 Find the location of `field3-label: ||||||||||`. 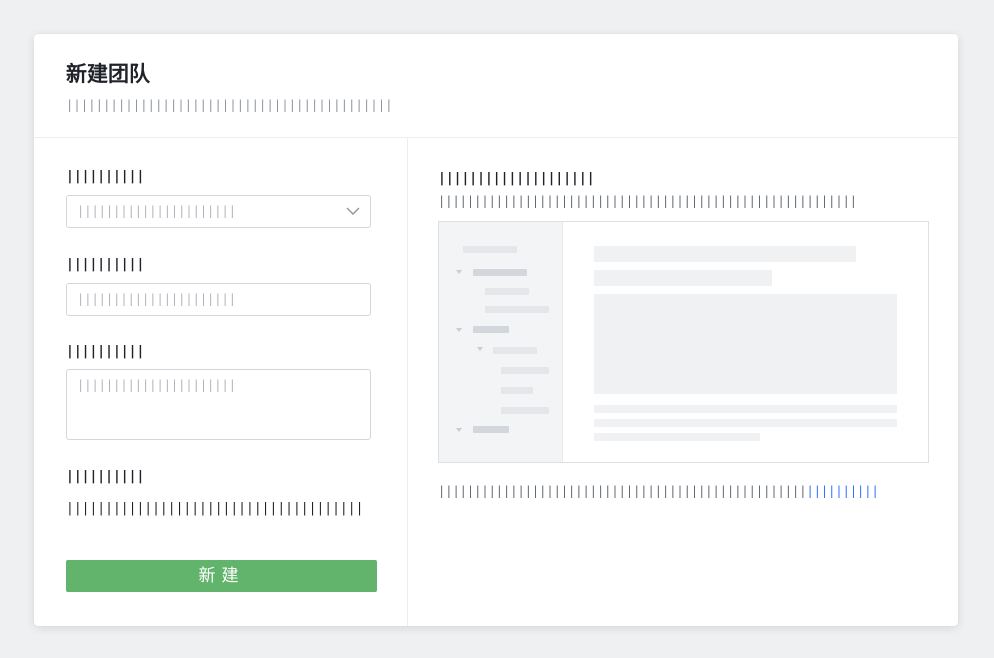

field3-label: |||||||||| is located at coordinates (105, 351).